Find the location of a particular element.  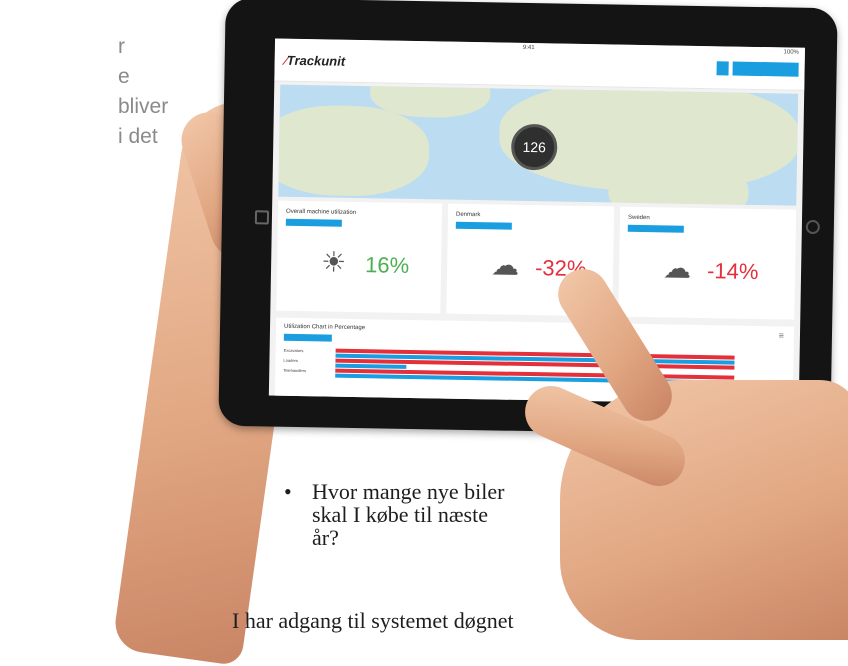

kpi-card: Overall machine utilization ☀ 16% is located at coordinates (359, 257).